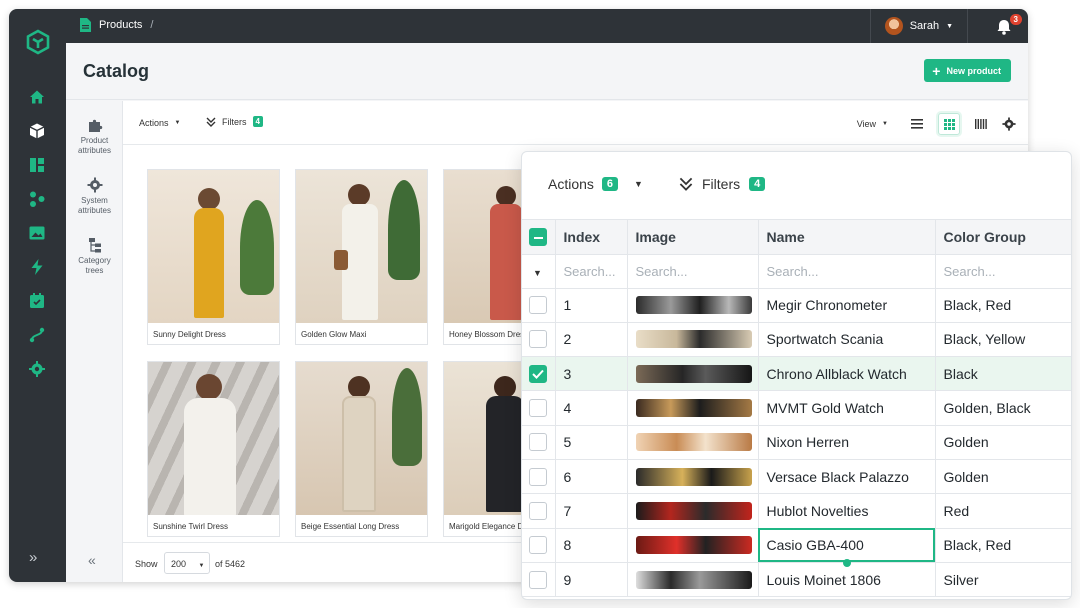 This screenshot has height=608, width=1080. Describe the element at coordinates (591, 374) in the screenshot. I see `cell-index: 3` at that location.